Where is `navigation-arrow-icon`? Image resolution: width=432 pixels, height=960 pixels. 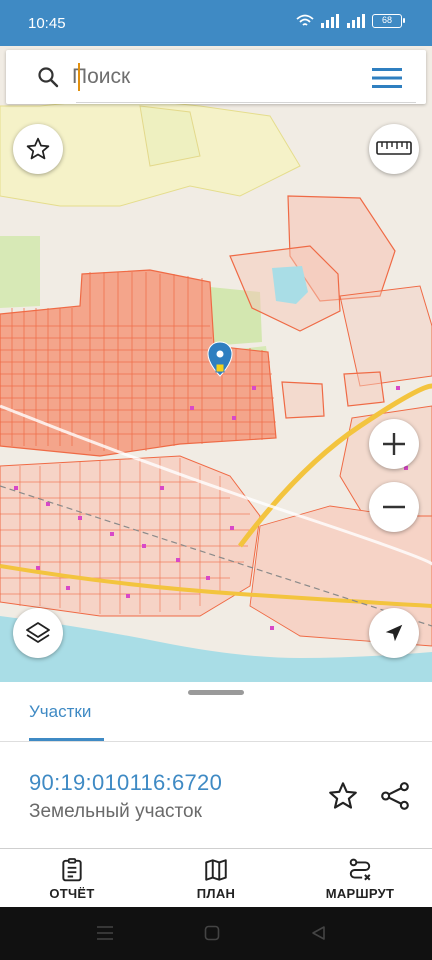
navigation-arrow-icon is located at coordinates (394, 633).